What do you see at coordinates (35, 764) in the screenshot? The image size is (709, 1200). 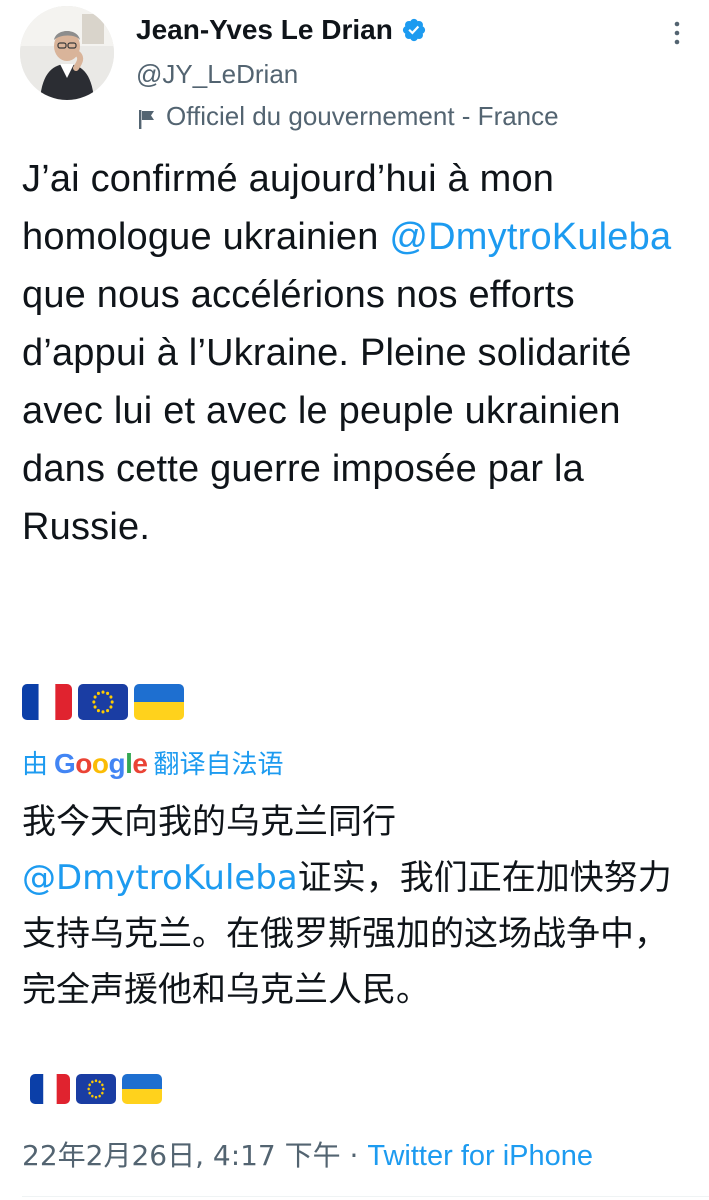 I see `translate-prefix: 由` at bounding box center [35, 764].